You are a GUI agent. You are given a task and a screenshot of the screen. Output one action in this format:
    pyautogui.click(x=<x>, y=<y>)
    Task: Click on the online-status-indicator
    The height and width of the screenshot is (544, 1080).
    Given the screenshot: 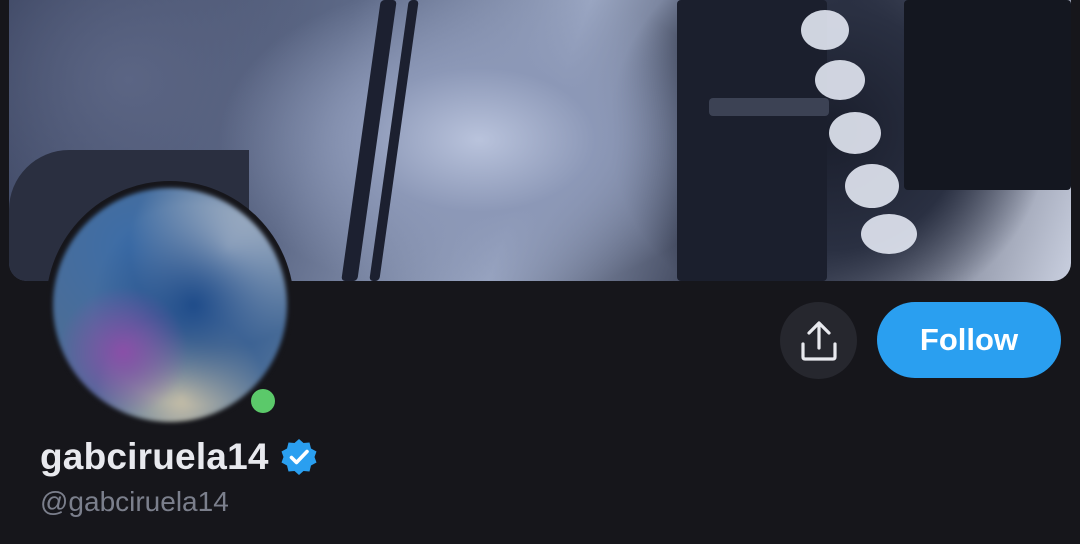 What is the action you would take?
    pyautogui.click(x=263, y=401)
    